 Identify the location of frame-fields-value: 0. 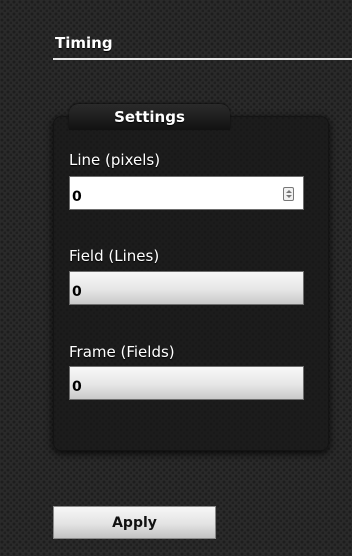
(77, 387).